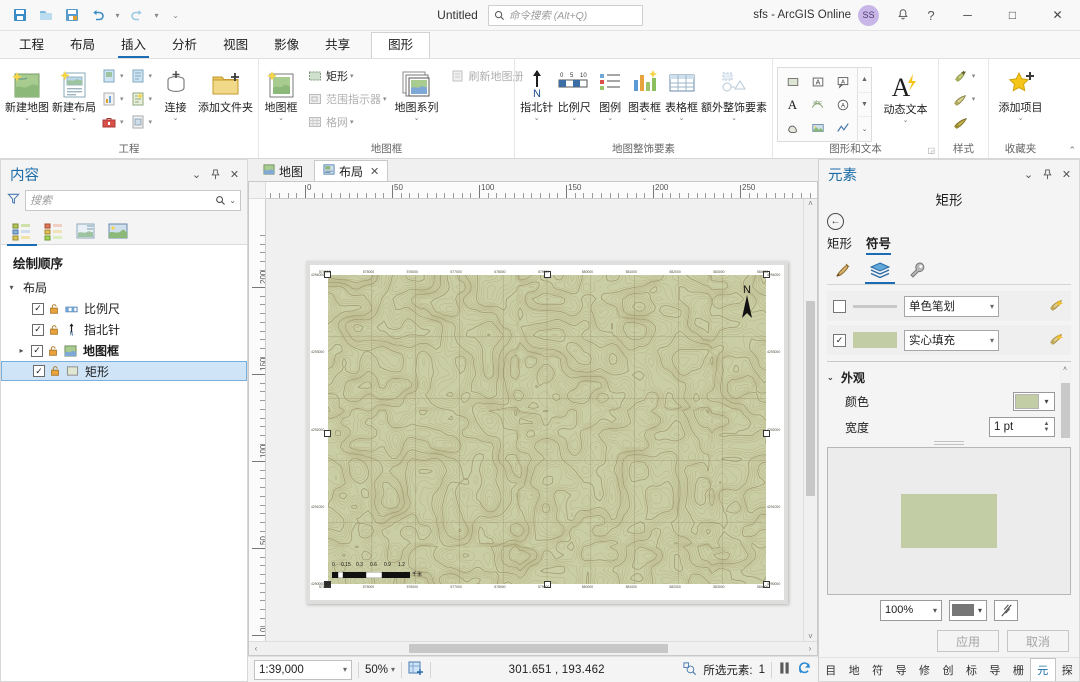  I want to click on dock-item-3: 导, so click(900, 669).